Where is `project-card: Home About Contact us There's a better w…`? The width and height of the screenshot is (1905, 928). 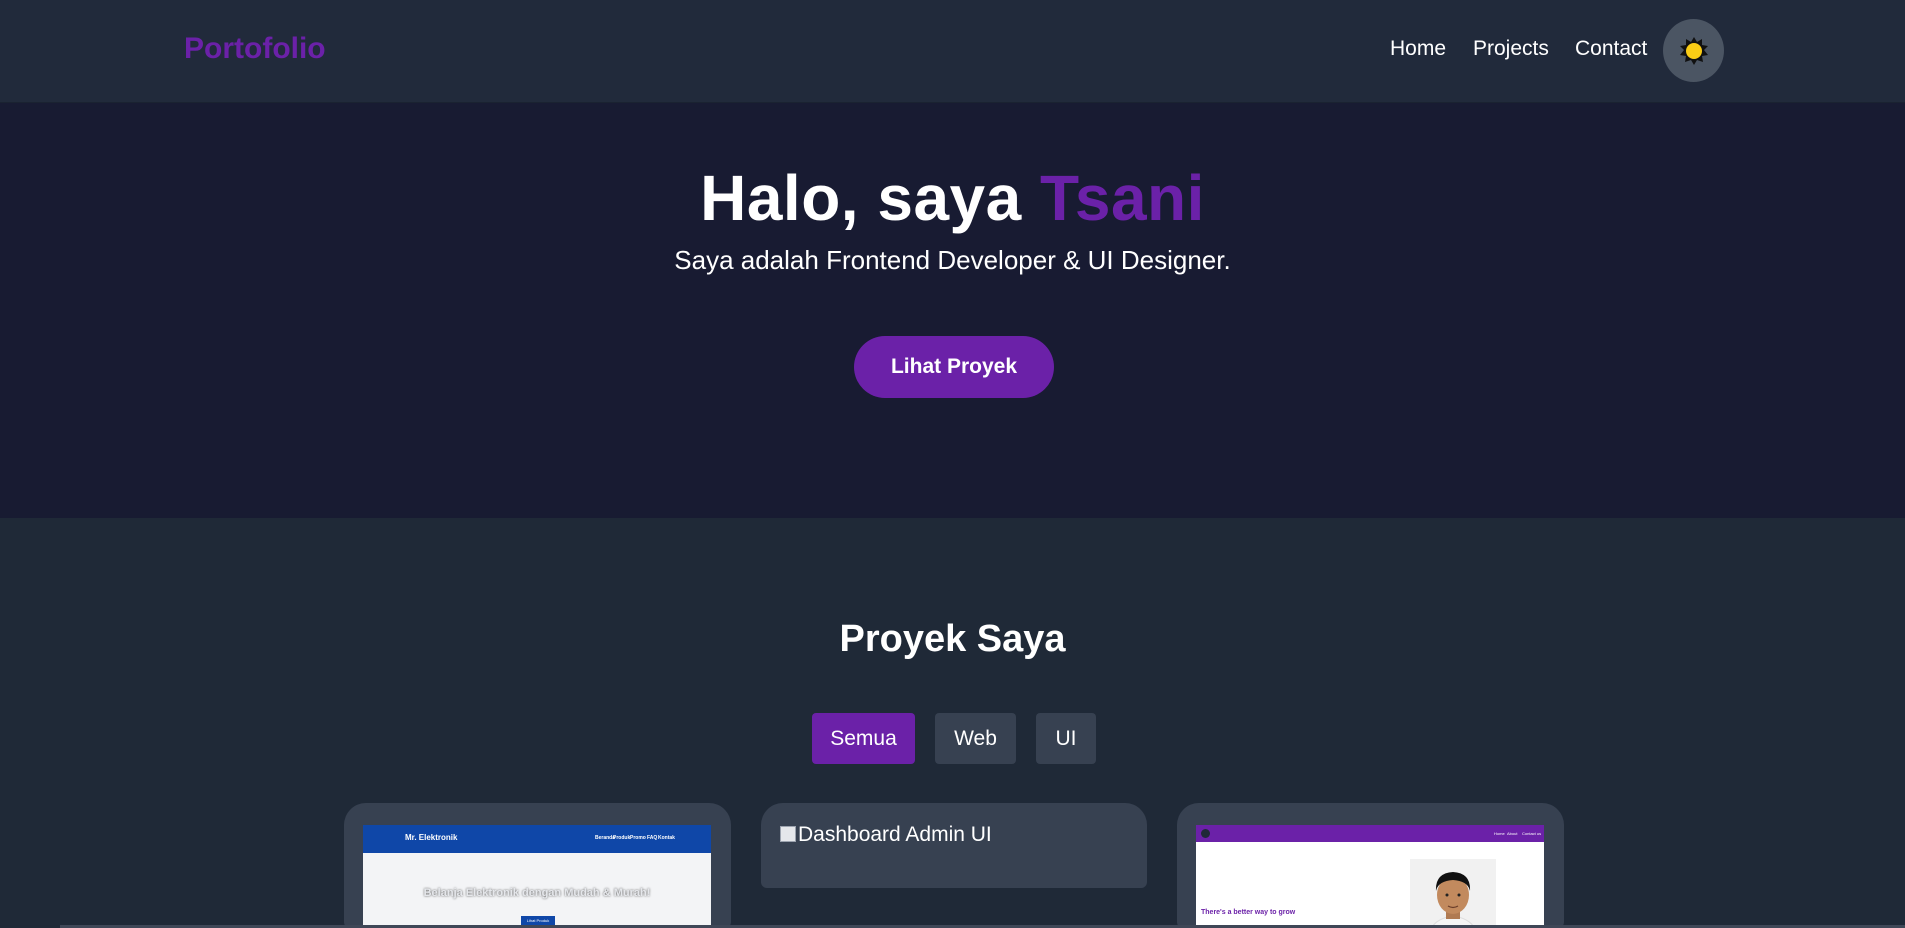 project-card: Home About Contact us There's a better w… is located at coordinates (1370, 865).